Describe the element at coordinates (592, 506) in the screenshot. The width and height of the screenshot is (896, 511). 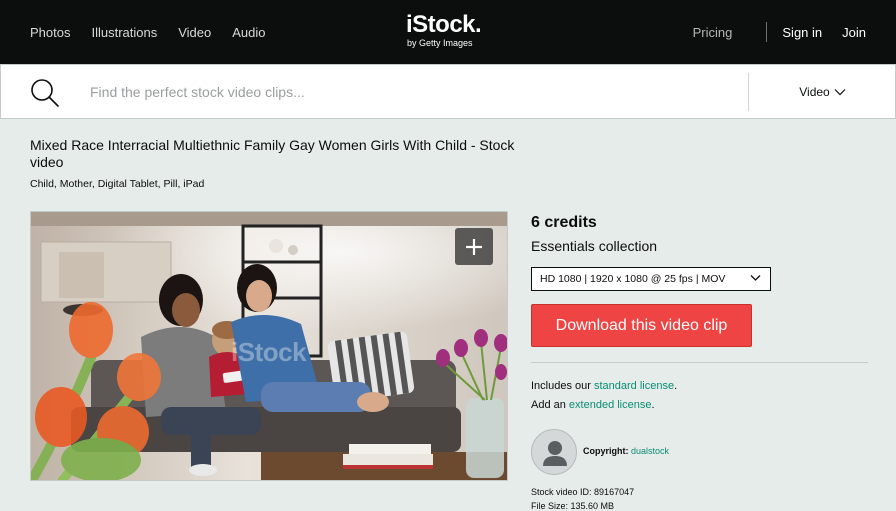
I see `file-size-value: 135.60 MB` at that location.